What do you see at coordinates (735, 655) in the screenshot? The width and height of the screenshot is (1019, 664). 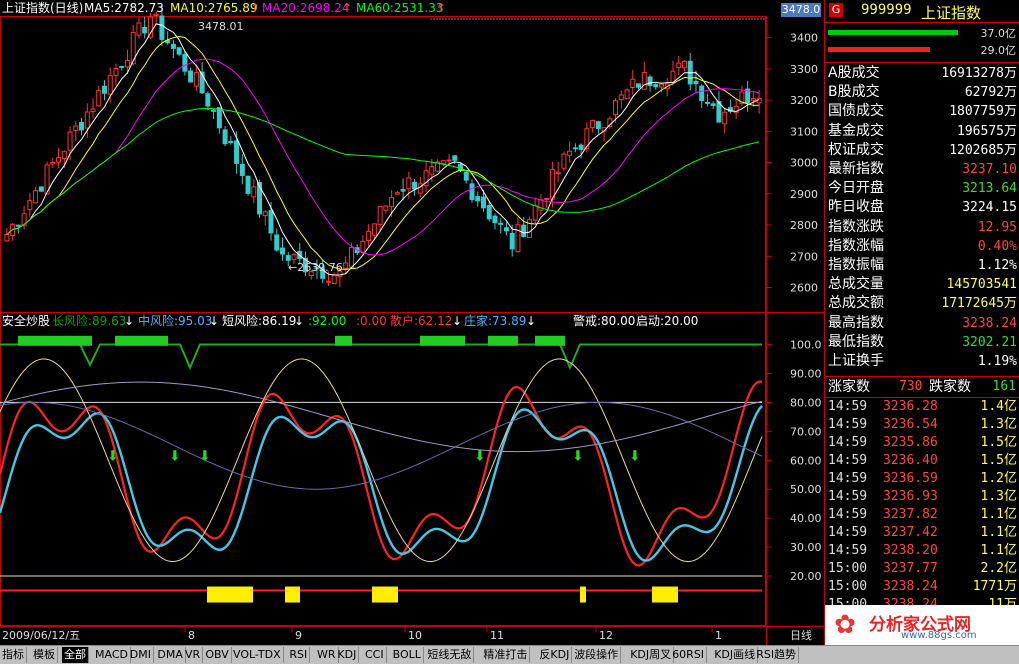 I see `tab-KDJ画线: KDJ画线` at bounding box center [735, 655].